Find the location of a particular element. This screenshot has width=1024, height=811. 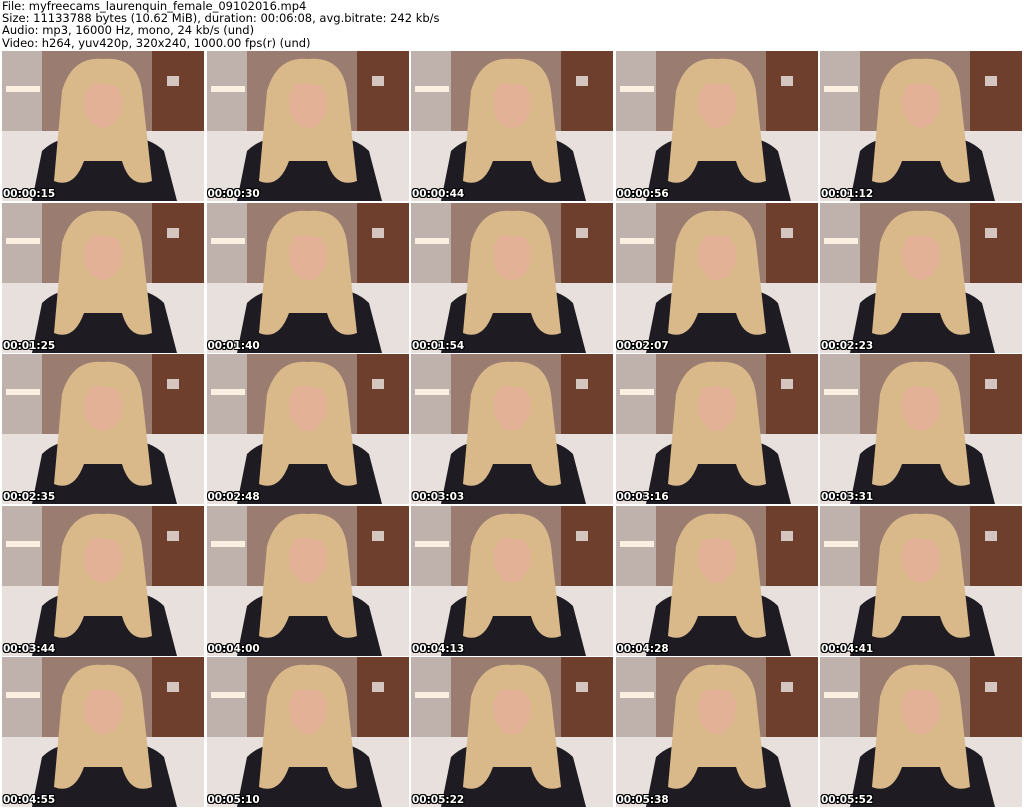

thumbnail-timestamp: 00:02:48 is located at coordinates (233, 497).